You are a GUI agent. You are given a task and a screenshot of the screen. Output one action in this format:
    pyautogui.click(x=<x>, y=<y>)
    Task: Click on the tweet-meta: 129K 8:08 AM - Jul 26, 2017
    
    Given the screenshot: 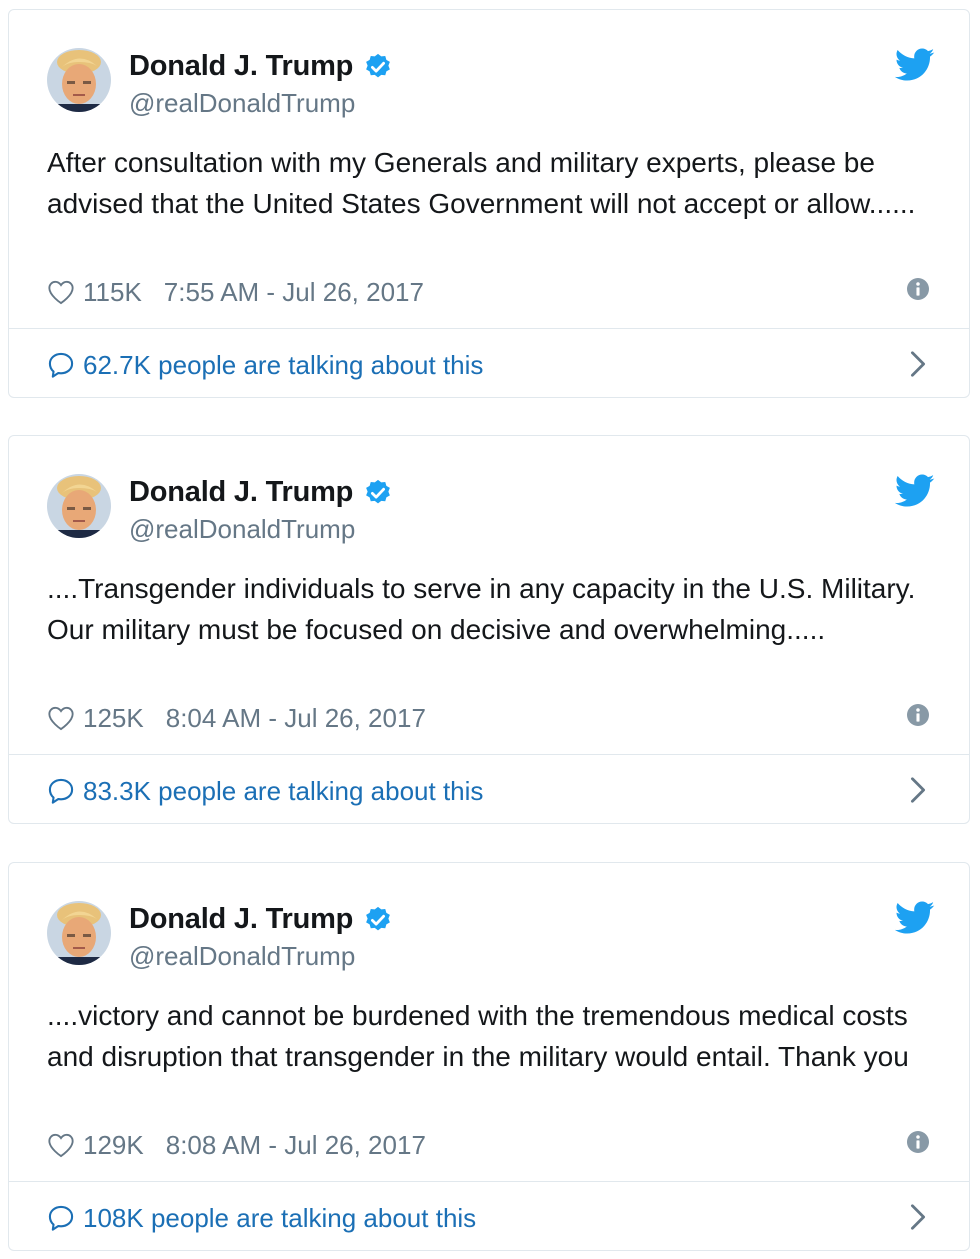 What is the action you would take?
    pyautogui.click(x=492, y=1145)
    